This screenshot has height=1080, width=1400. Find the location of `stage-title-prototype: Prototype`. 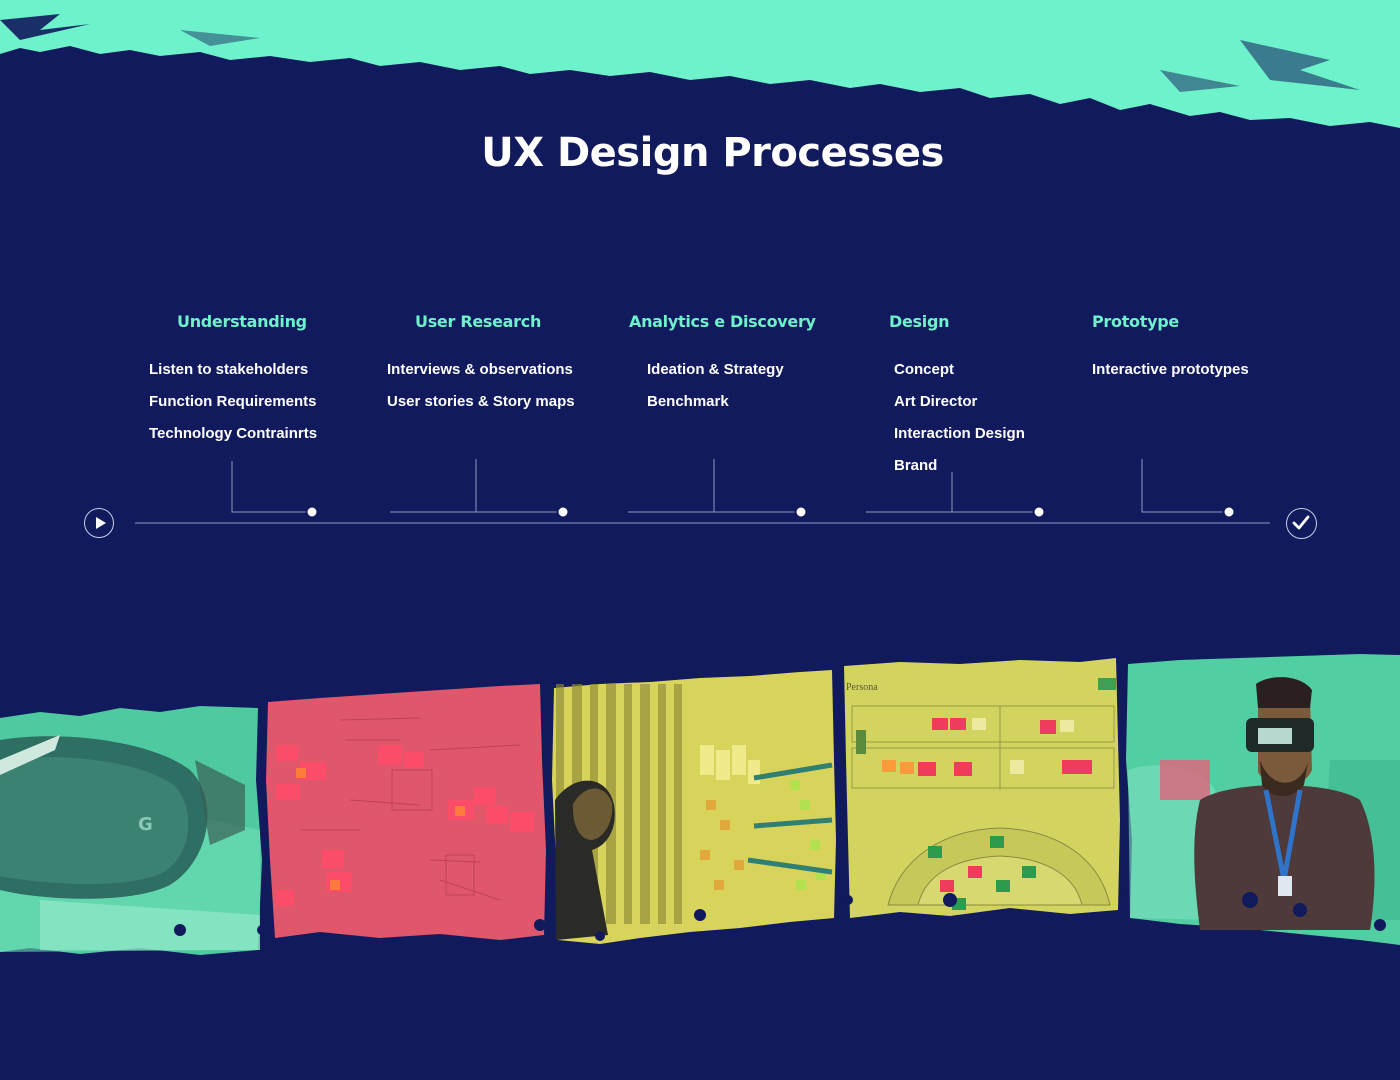

stage-title-prototype: Prototype is located at coordinates (1135, 321).